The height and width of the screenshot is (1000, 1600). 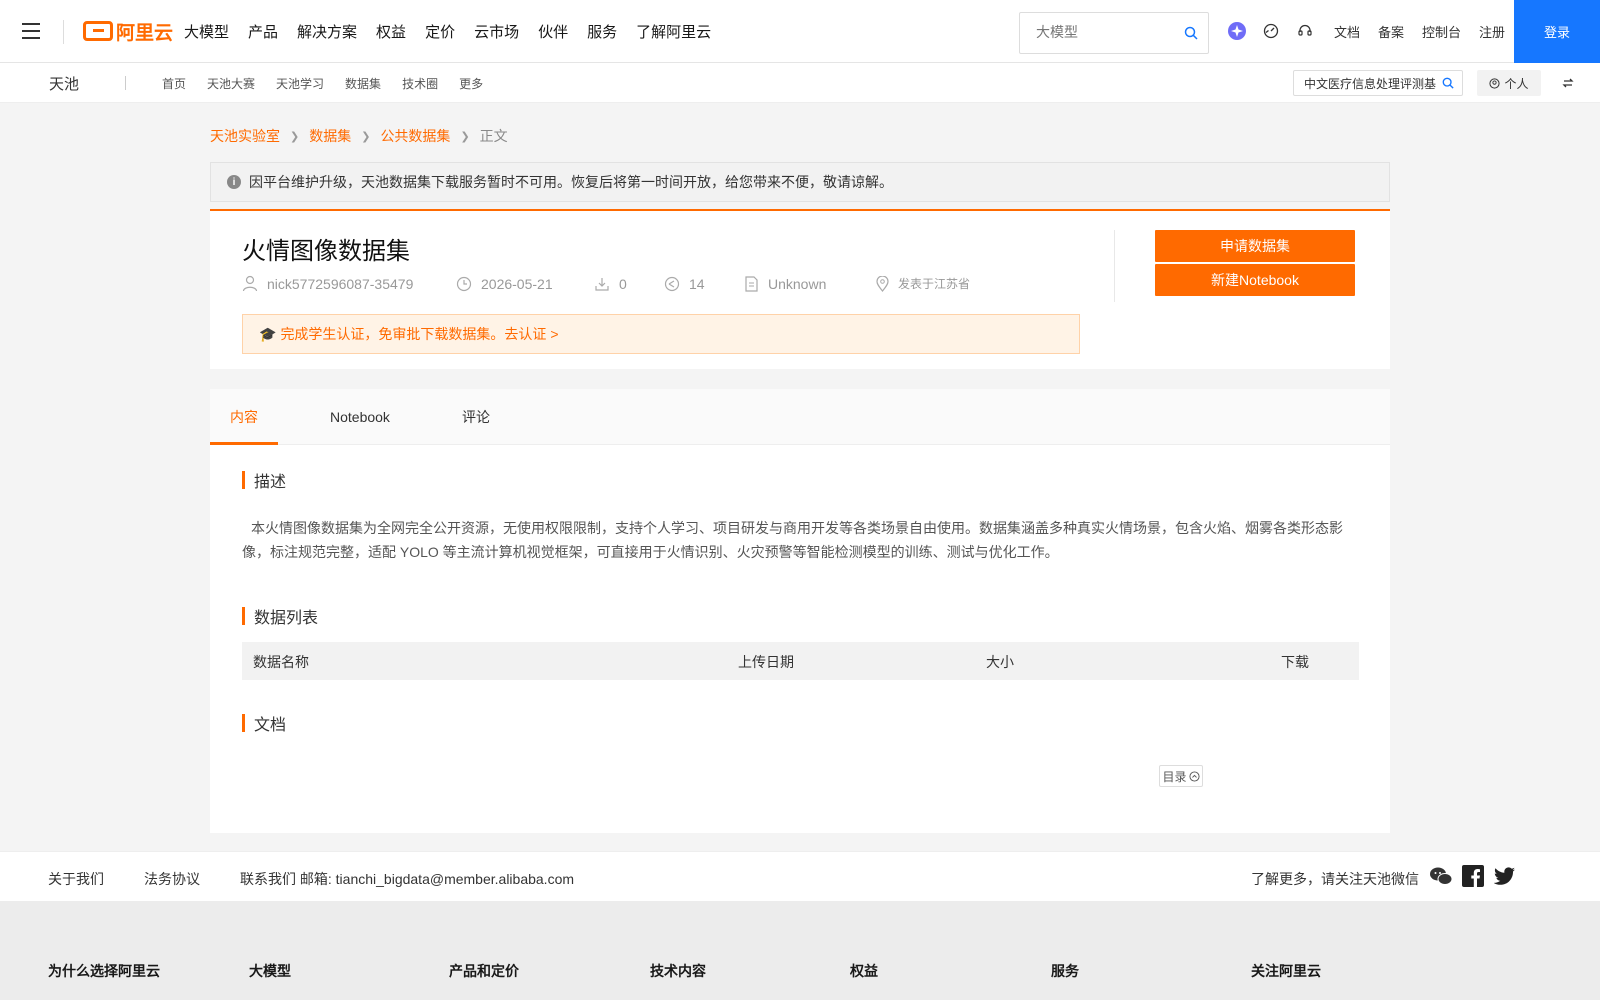 What do you see at coordinates (330, 136) in the screenshot?
I see `breadcrumb-datasets: 数据集` at bounding box center [330, 136].